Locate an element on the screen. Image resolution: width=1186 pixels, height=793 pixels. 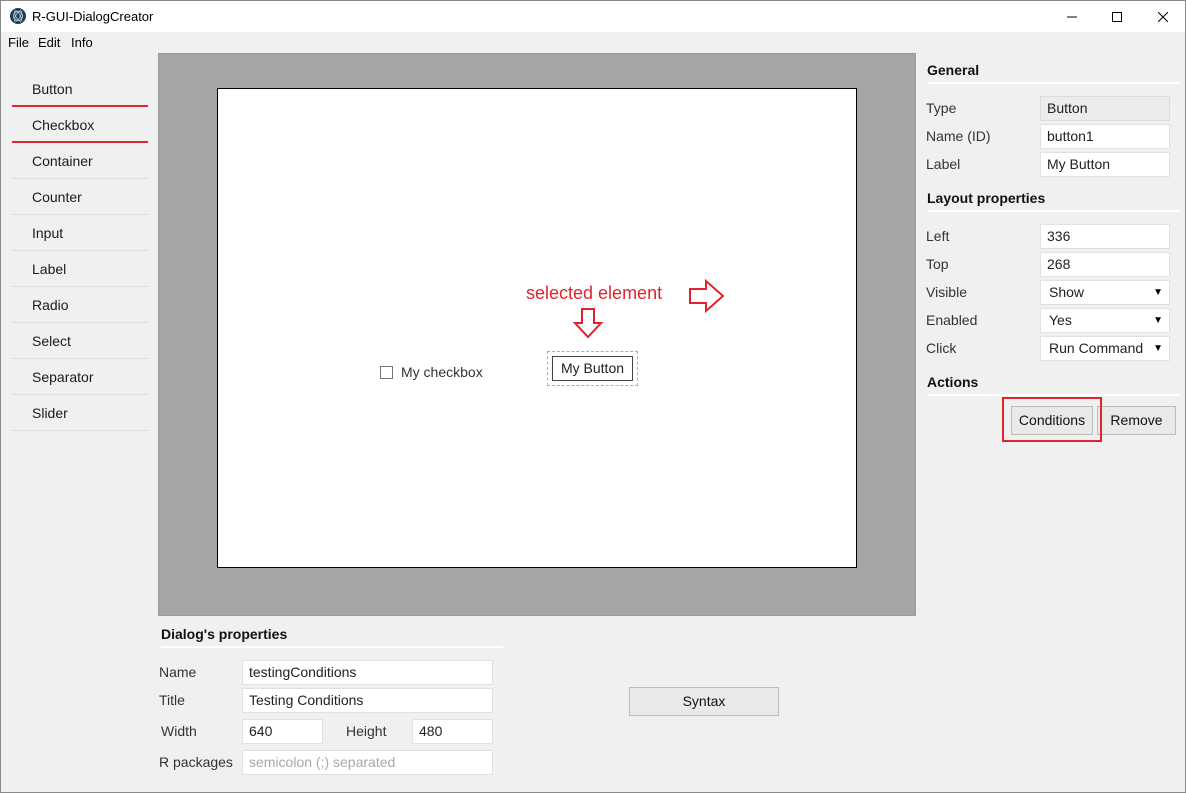
maximize-icon is located at coordinates (1117, 16).